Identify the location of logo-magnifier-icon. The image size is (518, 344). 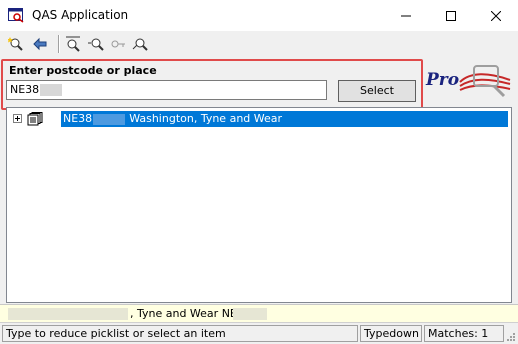
(485, 81).